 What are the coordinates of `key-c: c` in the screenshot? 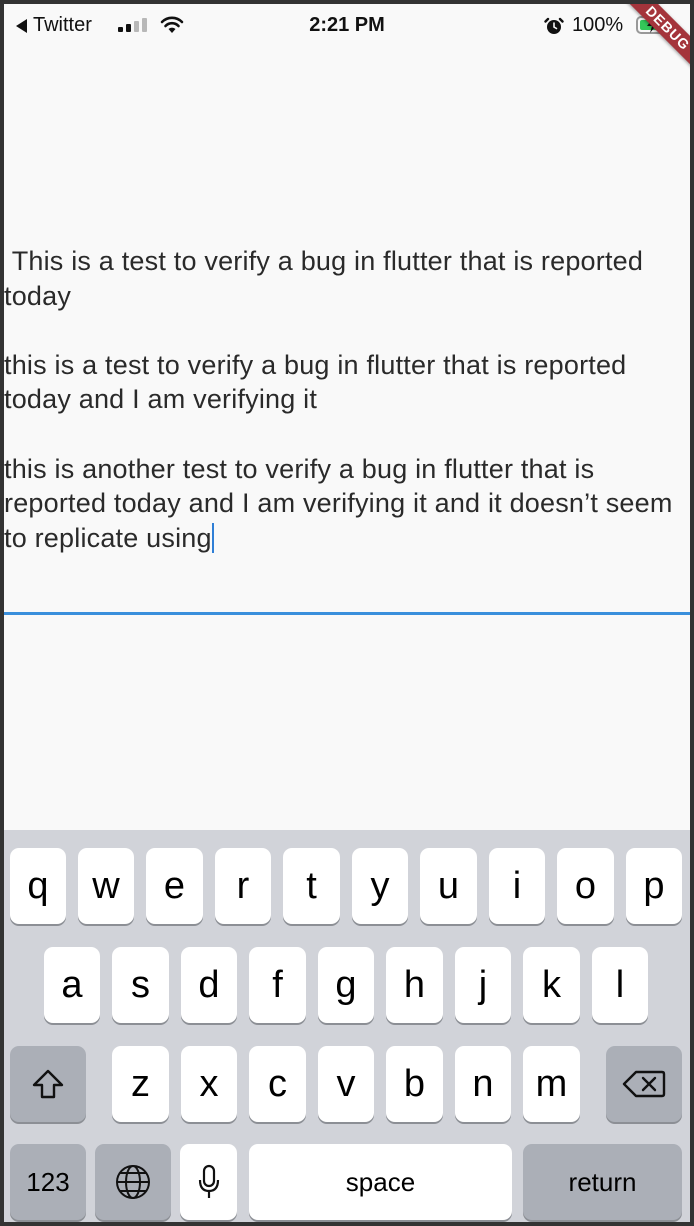 It's located at (277, 1084).